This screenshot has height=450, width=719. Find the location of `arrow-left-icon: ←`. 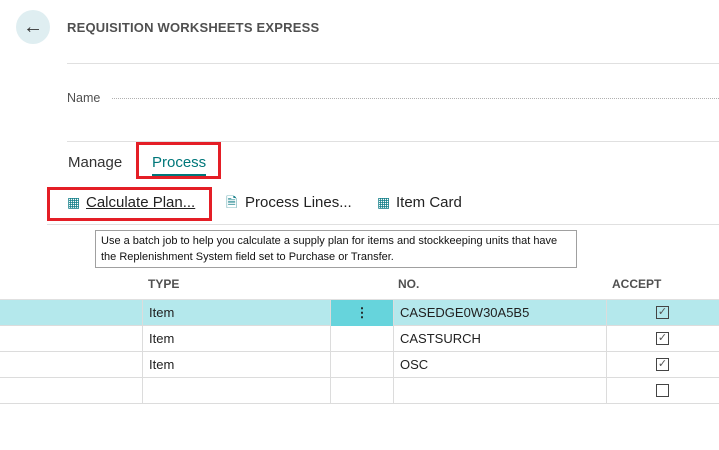

arrow-left-icon: ← is located at coordinates (33, 26).